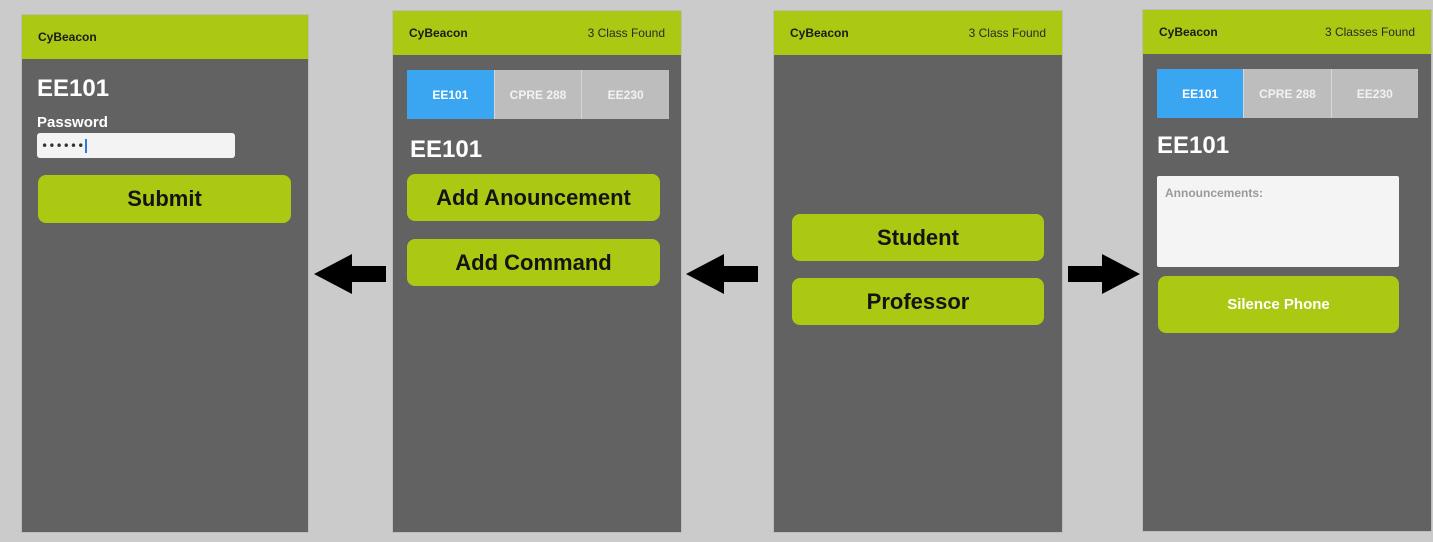 The height and width of the screenshot is (542, 1433). What do you see at coordinates (1369, 32) in the screenshot?
I see `classes-found: 3 Classes Found` at bounding box center [1369, 32].